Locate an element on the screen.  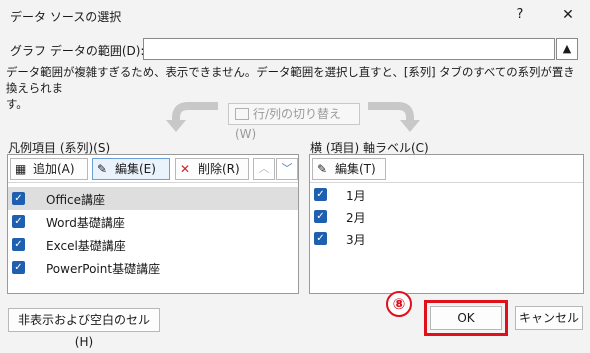
move-up-button: ︿ is located at coordinates (264, 169).